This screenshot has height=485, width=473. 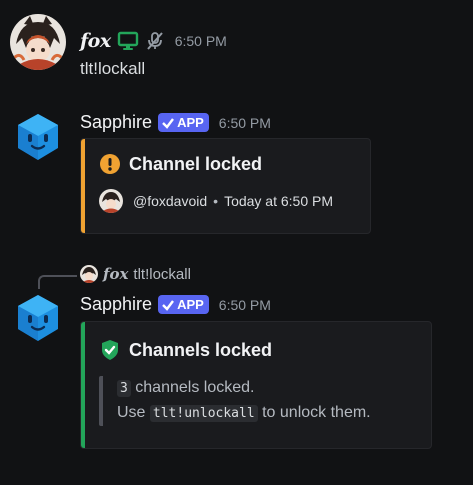 I want to click on desktop-icon, so click(x=128, y=41).